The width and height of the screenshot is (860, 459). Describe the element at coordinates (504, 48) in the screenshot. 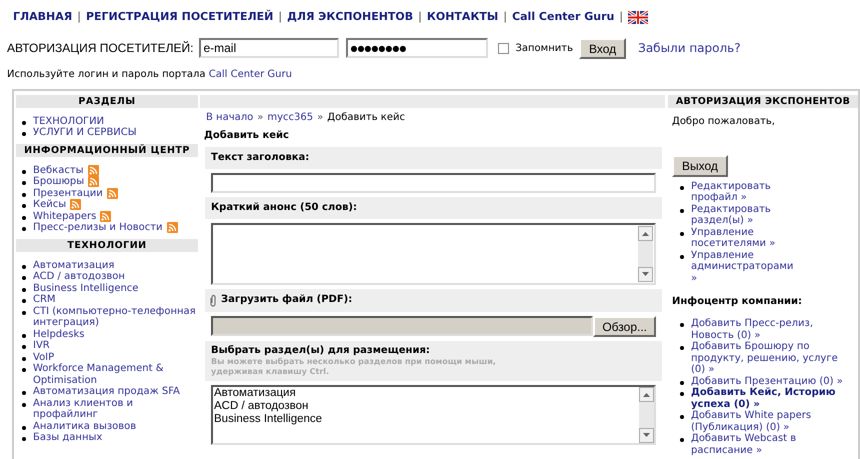

I see `remember-checkbox` at that location.